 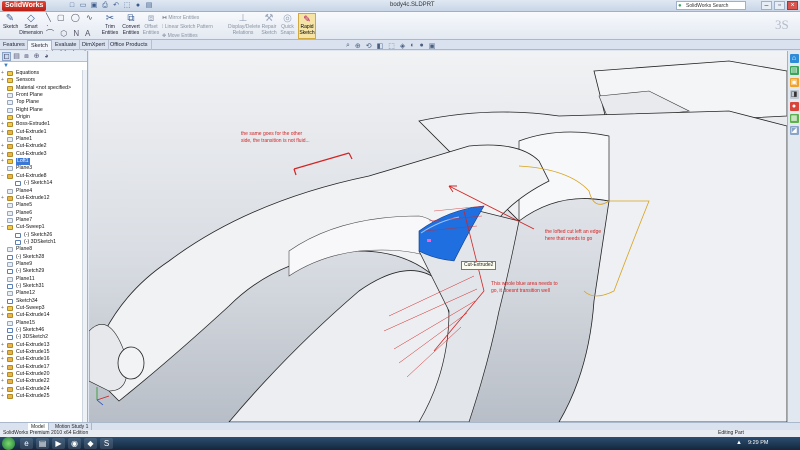 I want to click on dimxpert-manager-tab-icon: ⊕, so click(x=36, y=56).